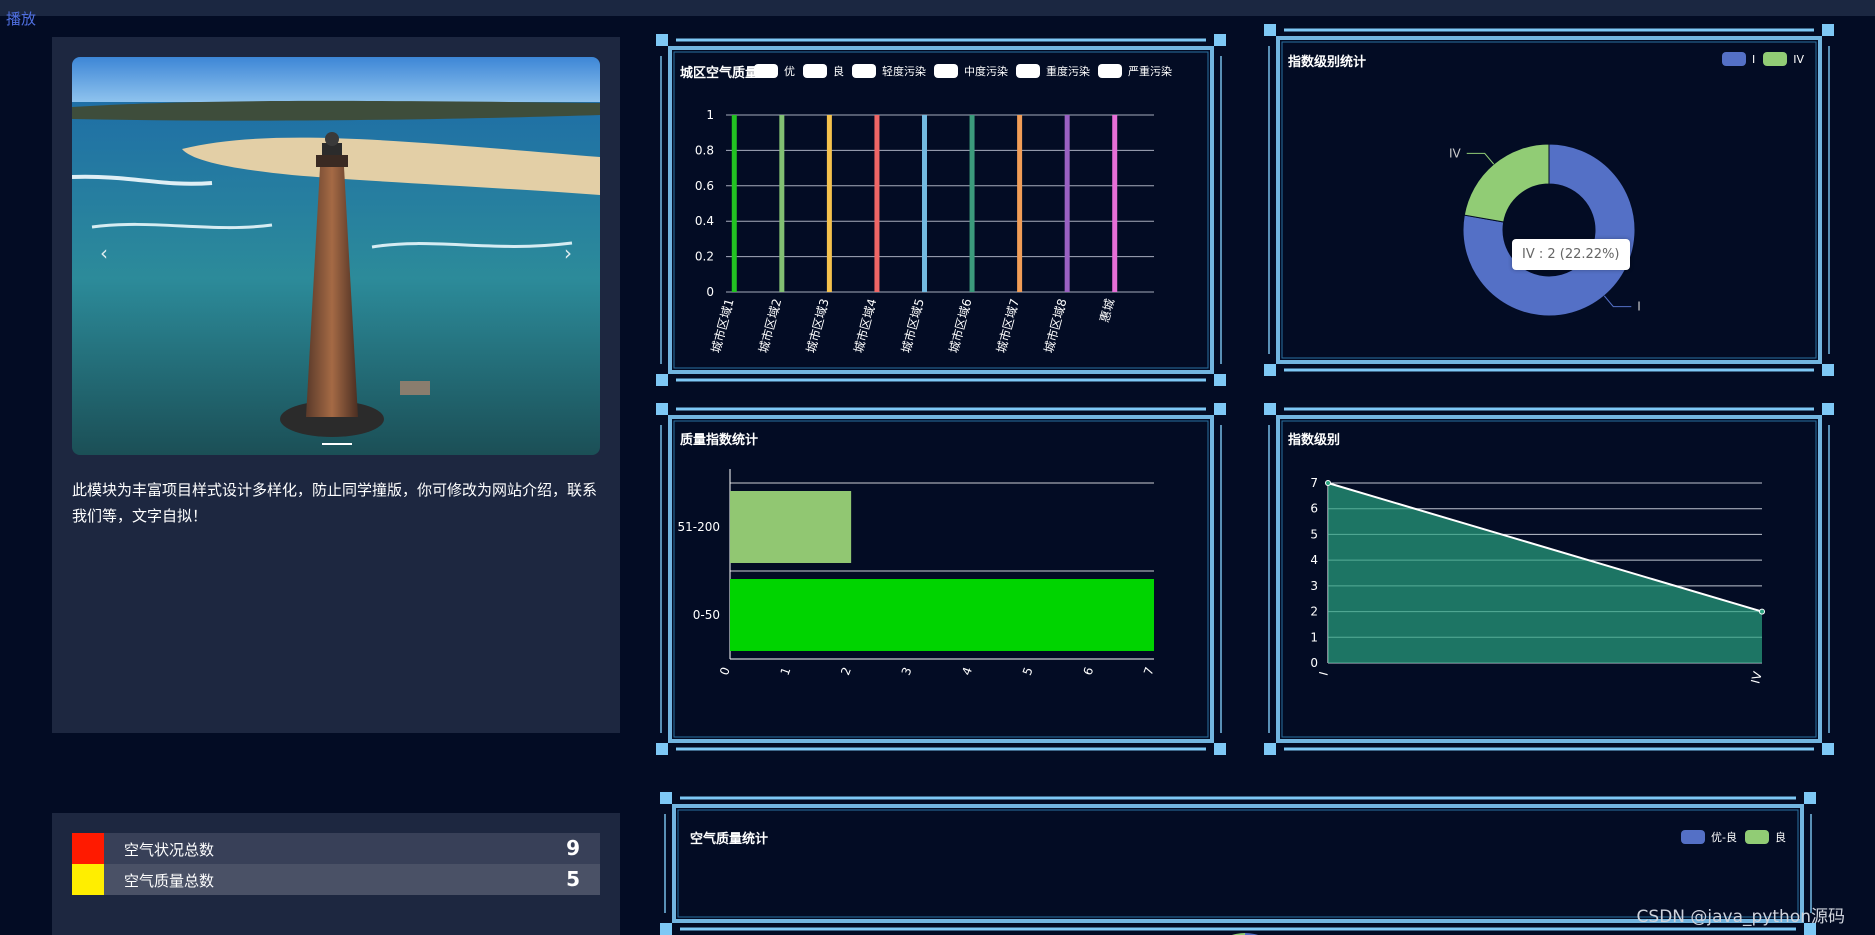 This screenshot has height=935, width=1875. I want to click on x-tick-label: 城市区域1, so click(722, 326).